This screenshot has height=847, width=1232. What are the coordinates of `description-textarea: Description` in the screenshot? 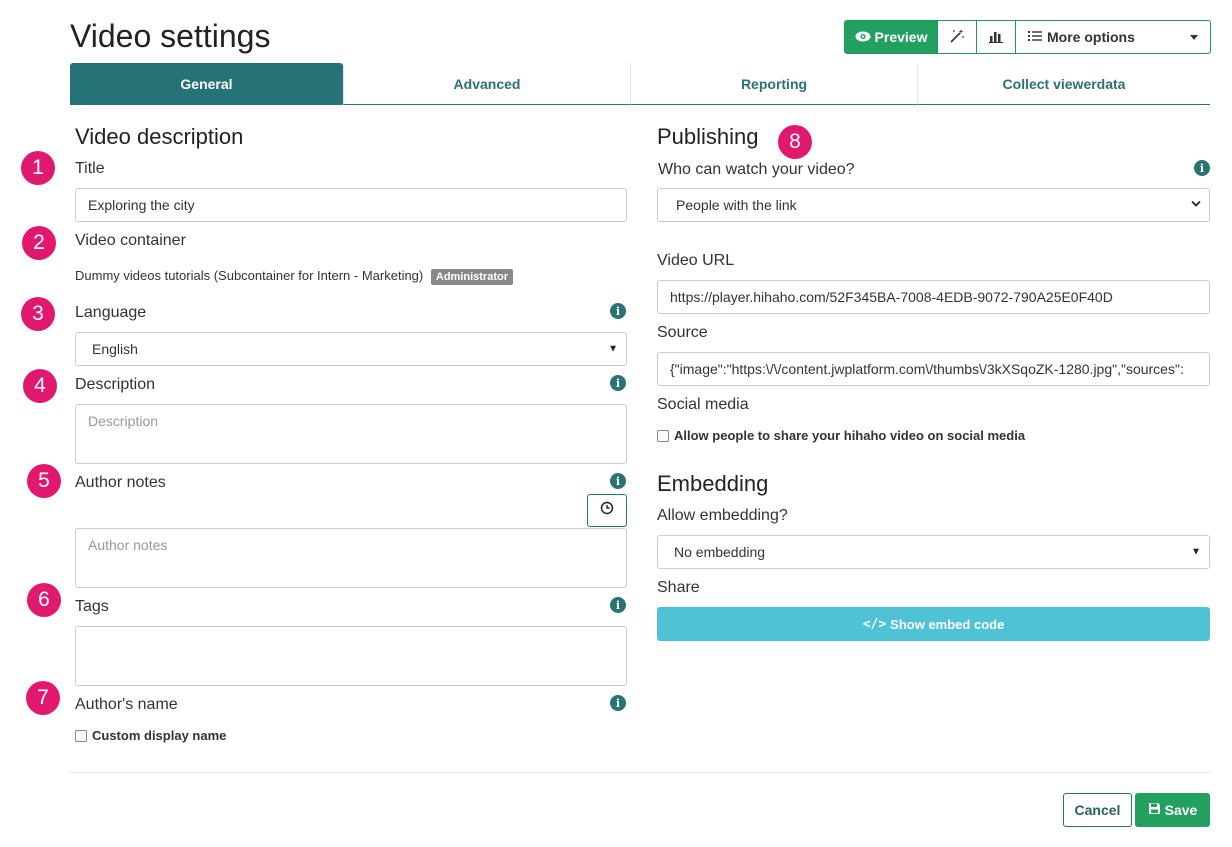 It's located at (351, 434).